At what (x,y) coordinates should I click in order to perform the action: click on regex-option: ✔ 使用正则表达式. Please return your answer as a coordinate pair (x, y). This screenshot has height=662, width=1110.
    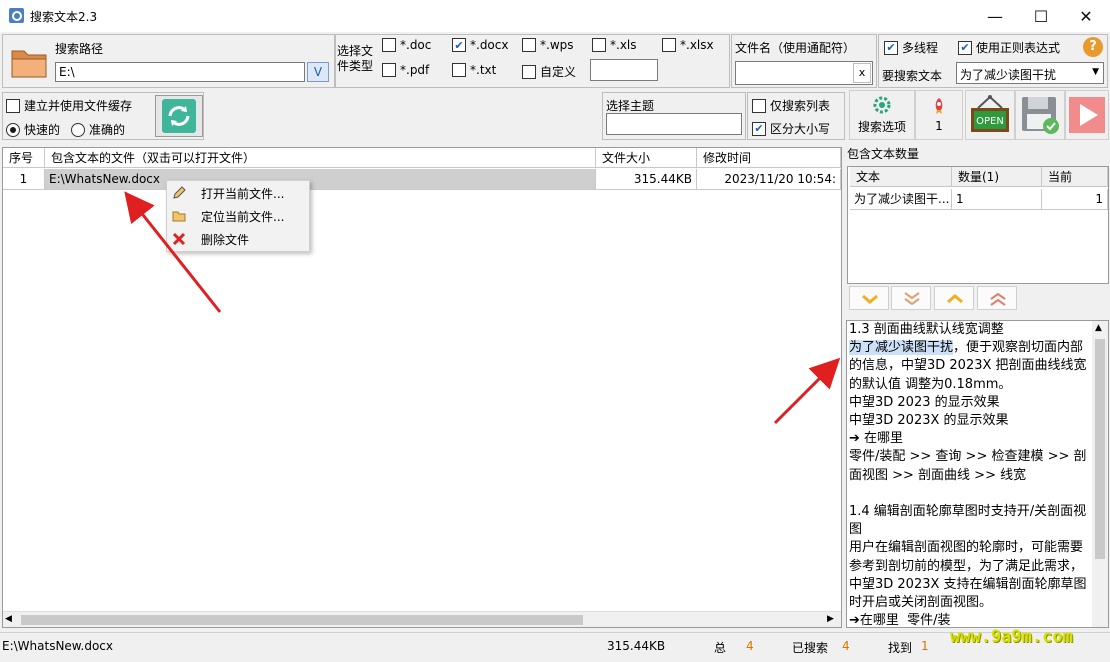
    Looking at the image, I should click on (1009, 47).